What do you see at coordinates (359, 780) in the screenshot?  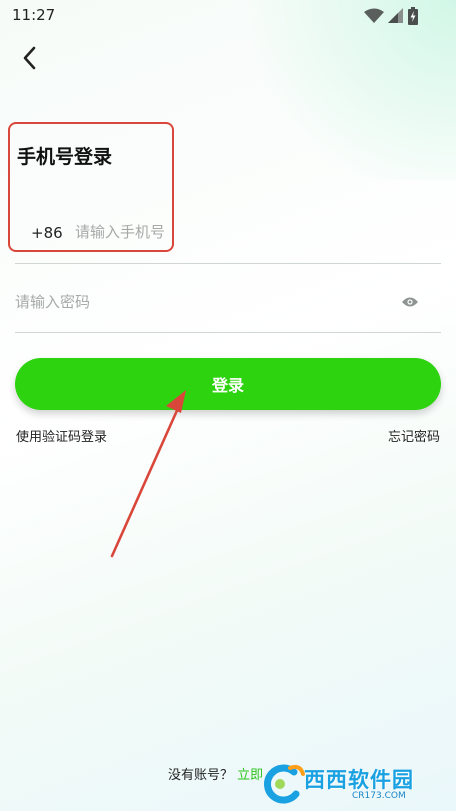 I see `watermark-main-text: 西西软件园` at bounding box center [359, 780].